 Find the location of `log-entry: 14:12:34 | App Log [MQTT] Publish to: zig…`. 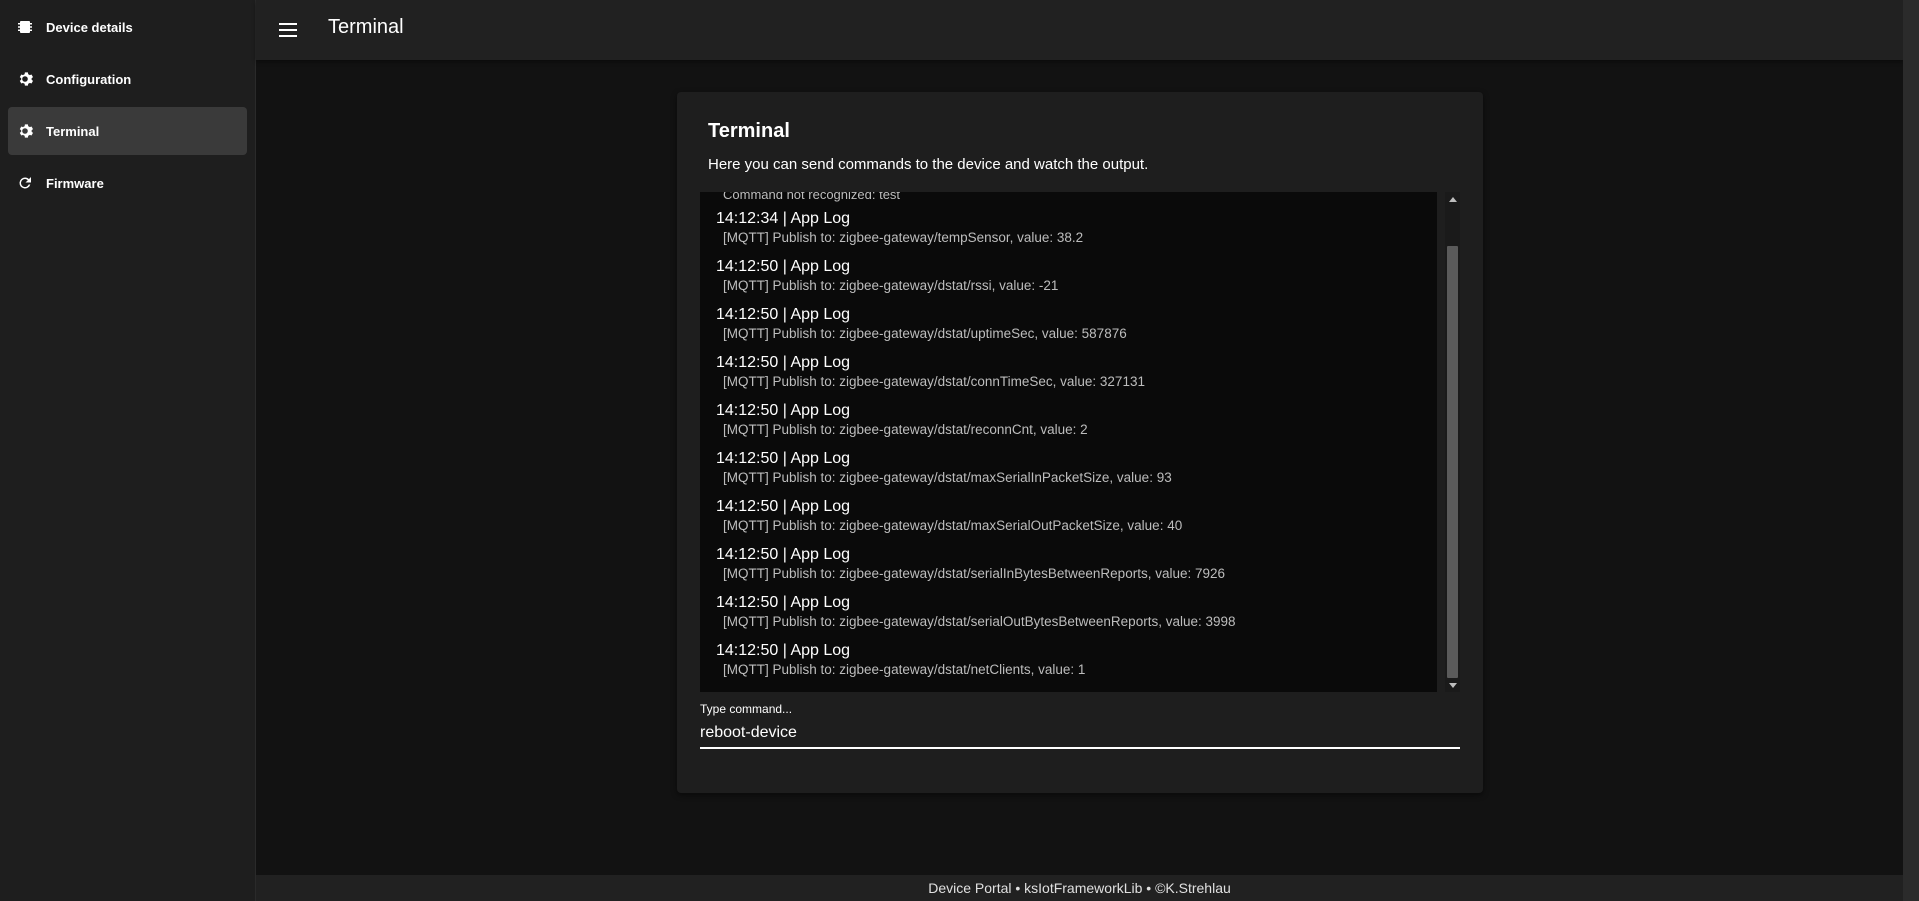

log-entry: 14:12:34 | App Log [MQTT] Publish to: zig… is located at coordinates (1076, 233).